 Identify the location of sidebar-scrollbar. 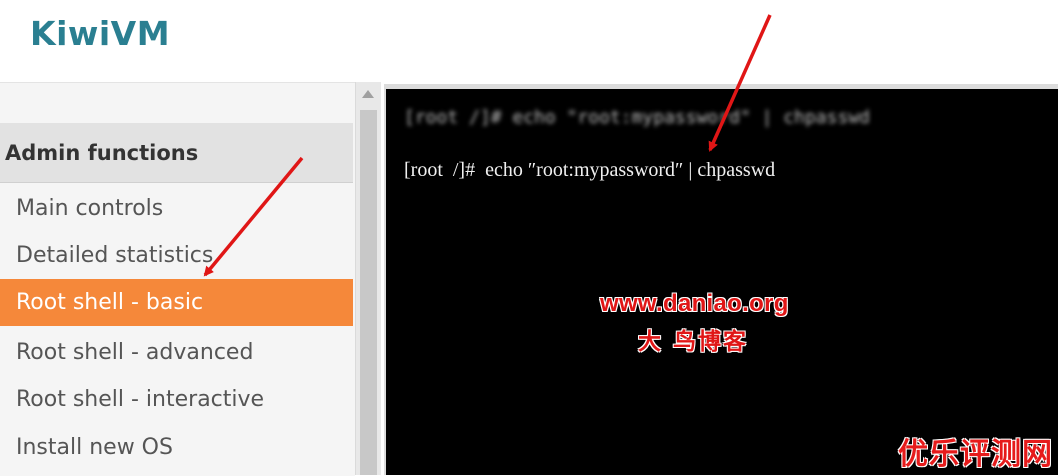
(368, 278).